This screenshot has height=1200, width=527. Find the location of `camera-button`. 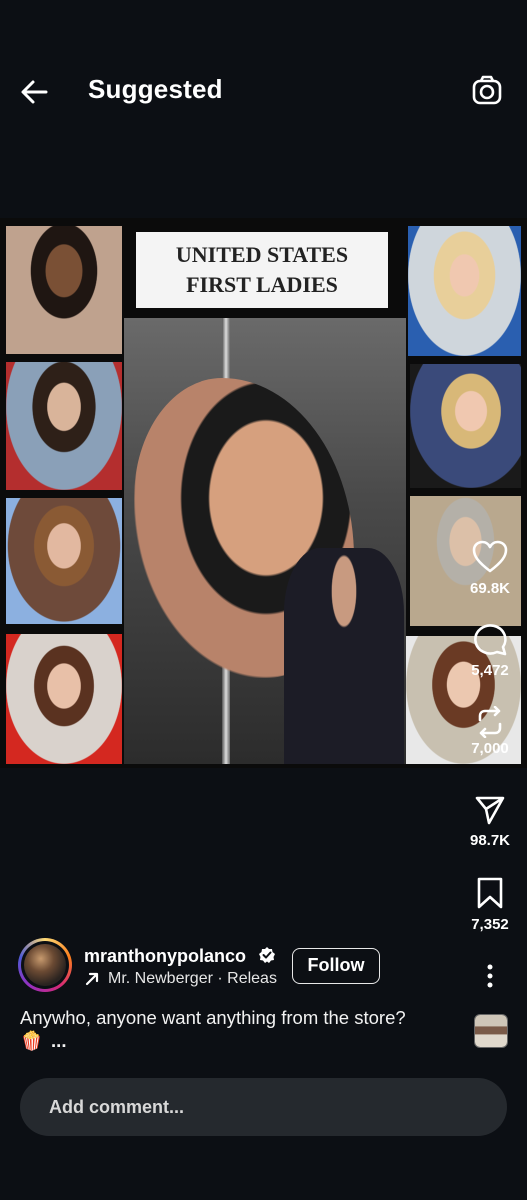

camera-button is located at coordinates (487, 91).